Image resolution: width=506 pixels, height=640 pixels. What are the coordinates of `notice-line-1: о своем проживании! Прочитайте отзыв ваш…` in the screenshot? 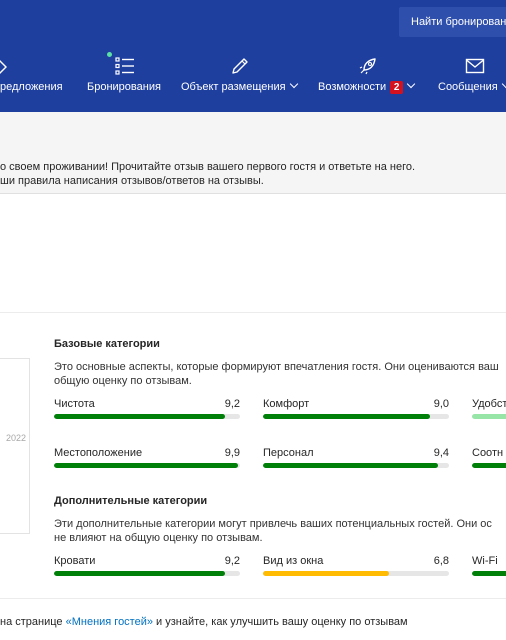 It's located at (208, 167).